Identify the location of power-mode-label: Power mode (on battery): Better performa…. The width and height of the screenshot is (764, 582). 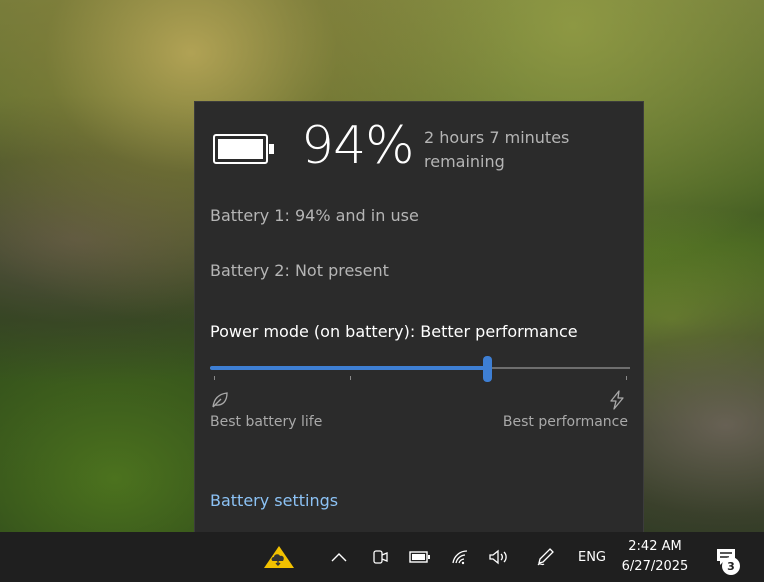
(394, 331).